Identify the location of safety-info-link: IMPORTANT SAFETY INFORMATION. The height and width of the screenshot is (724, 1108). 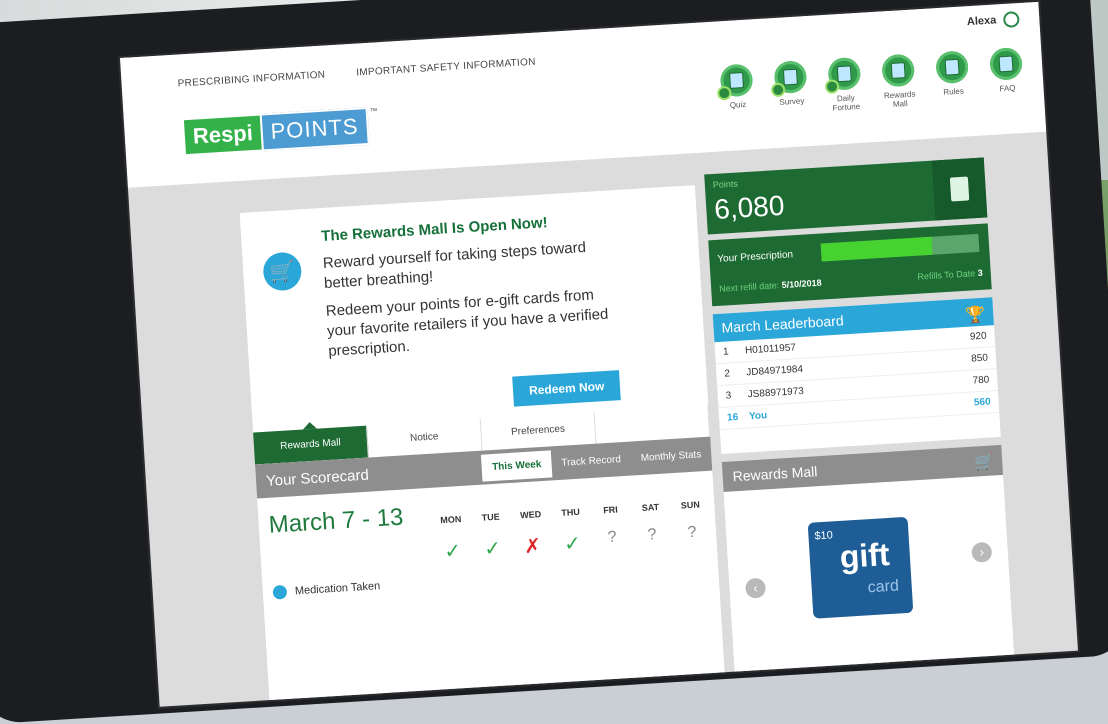
(446, 68).